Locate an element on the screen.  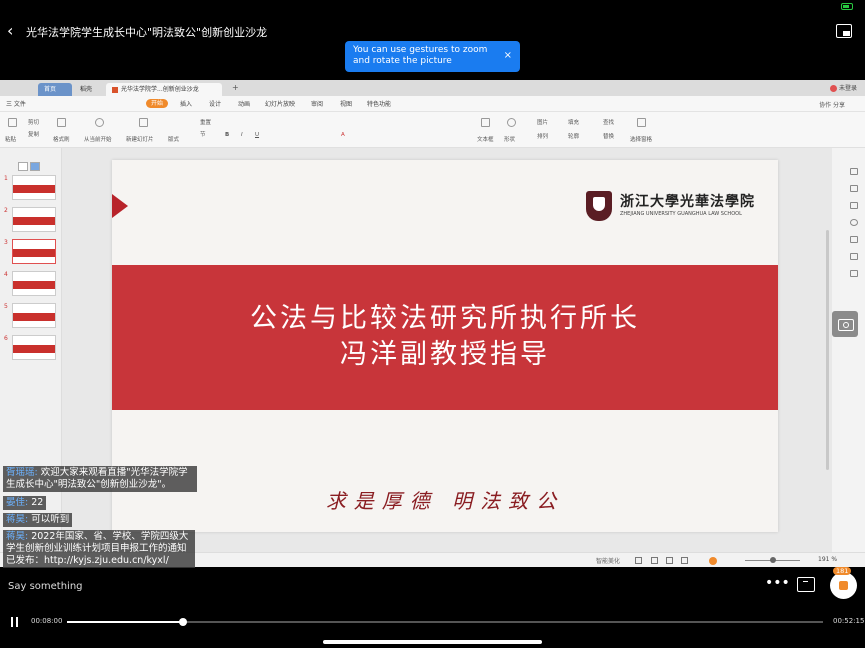
normal-view-icon is located at coordinates (654, 560).